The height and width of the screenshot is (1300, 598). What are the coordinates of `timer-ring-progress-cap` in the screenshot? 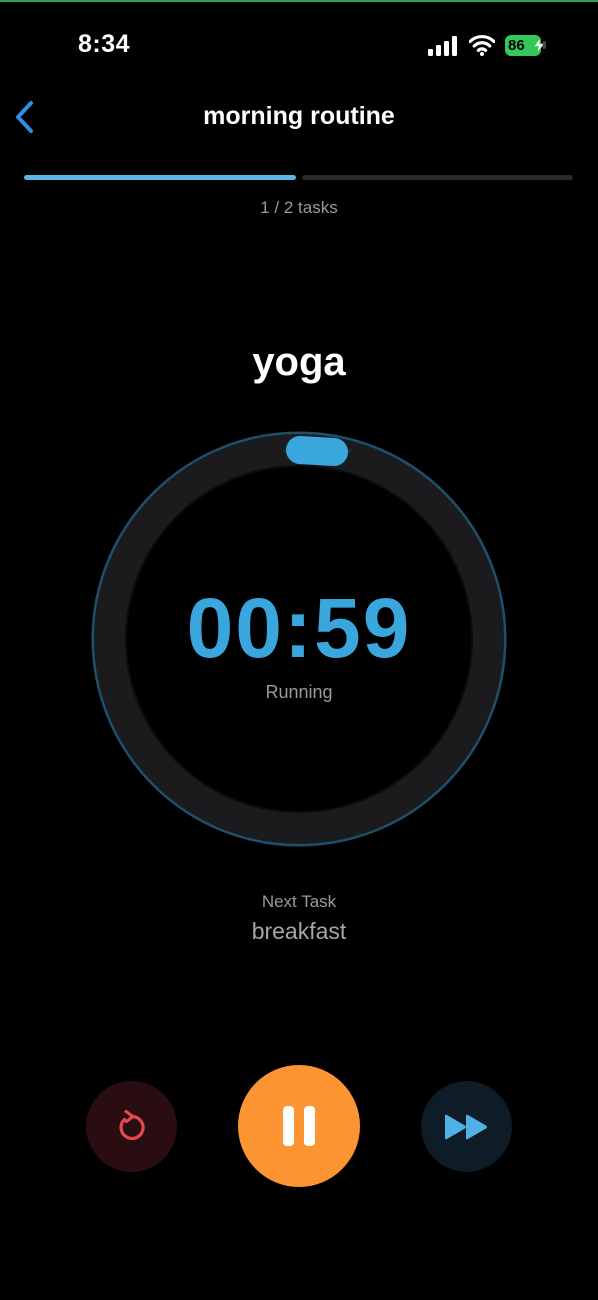 It's located at (317, 451).